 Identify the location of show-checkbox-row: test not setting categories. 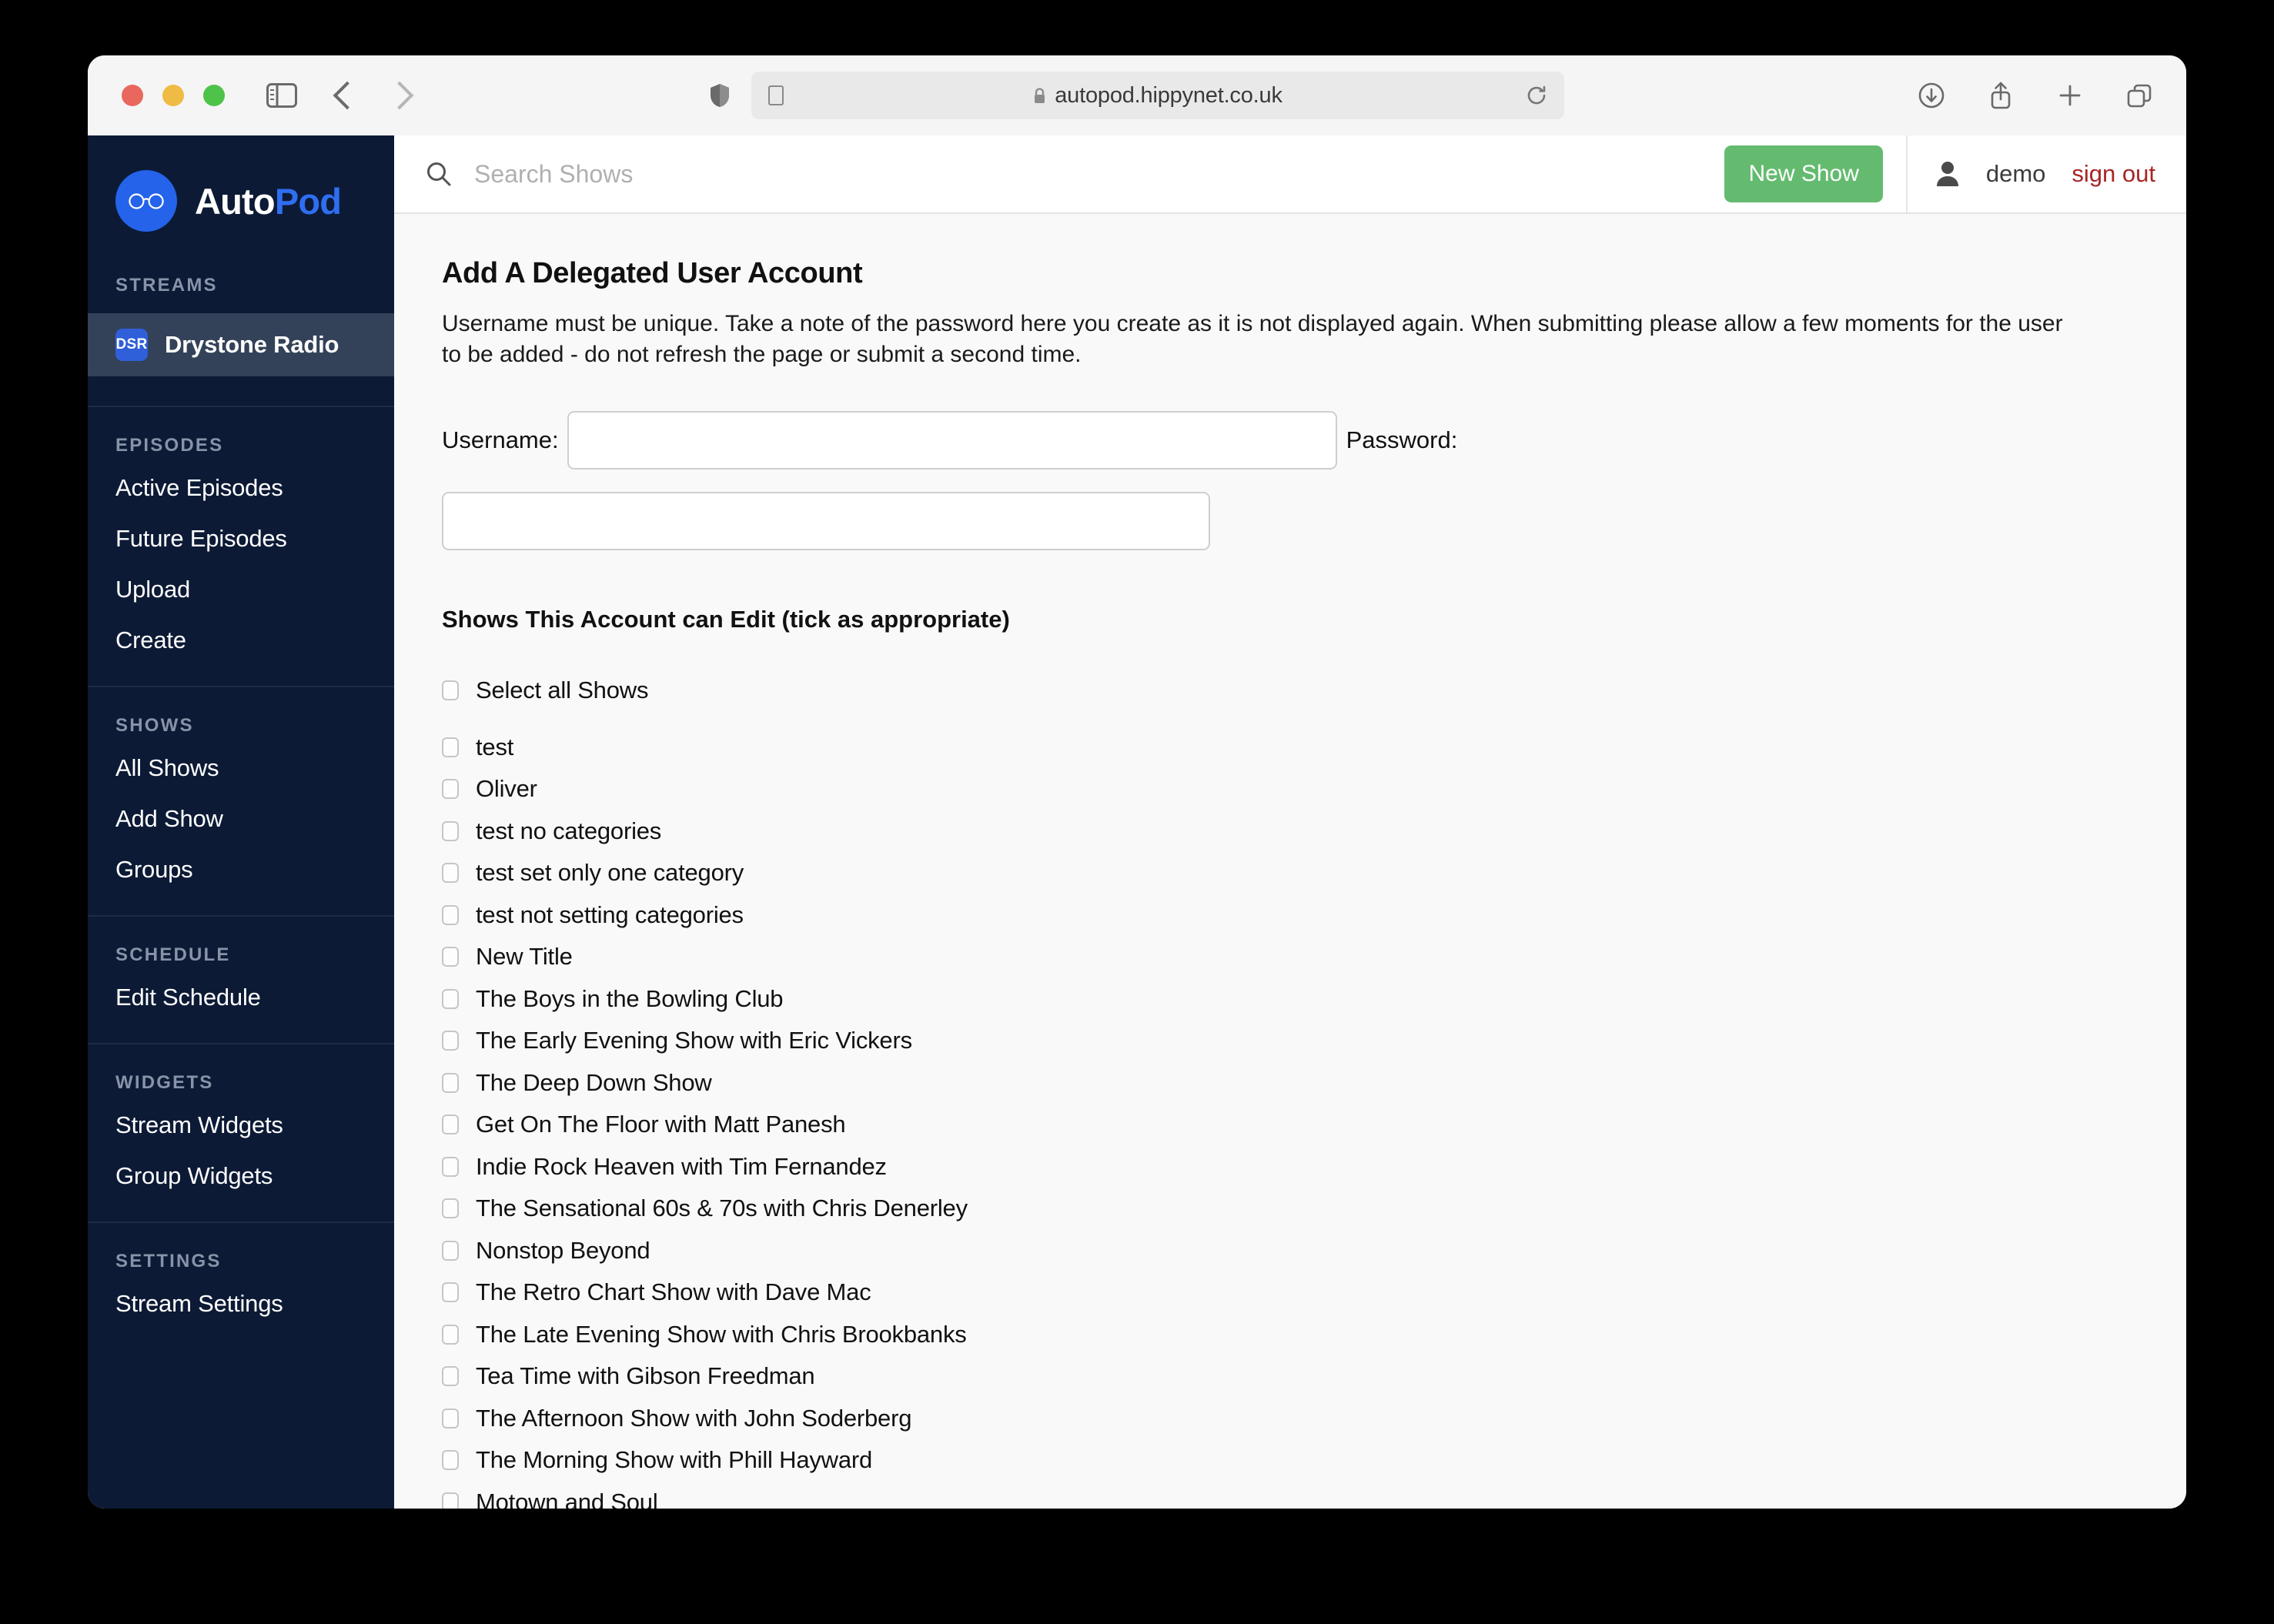
(1290, 915).